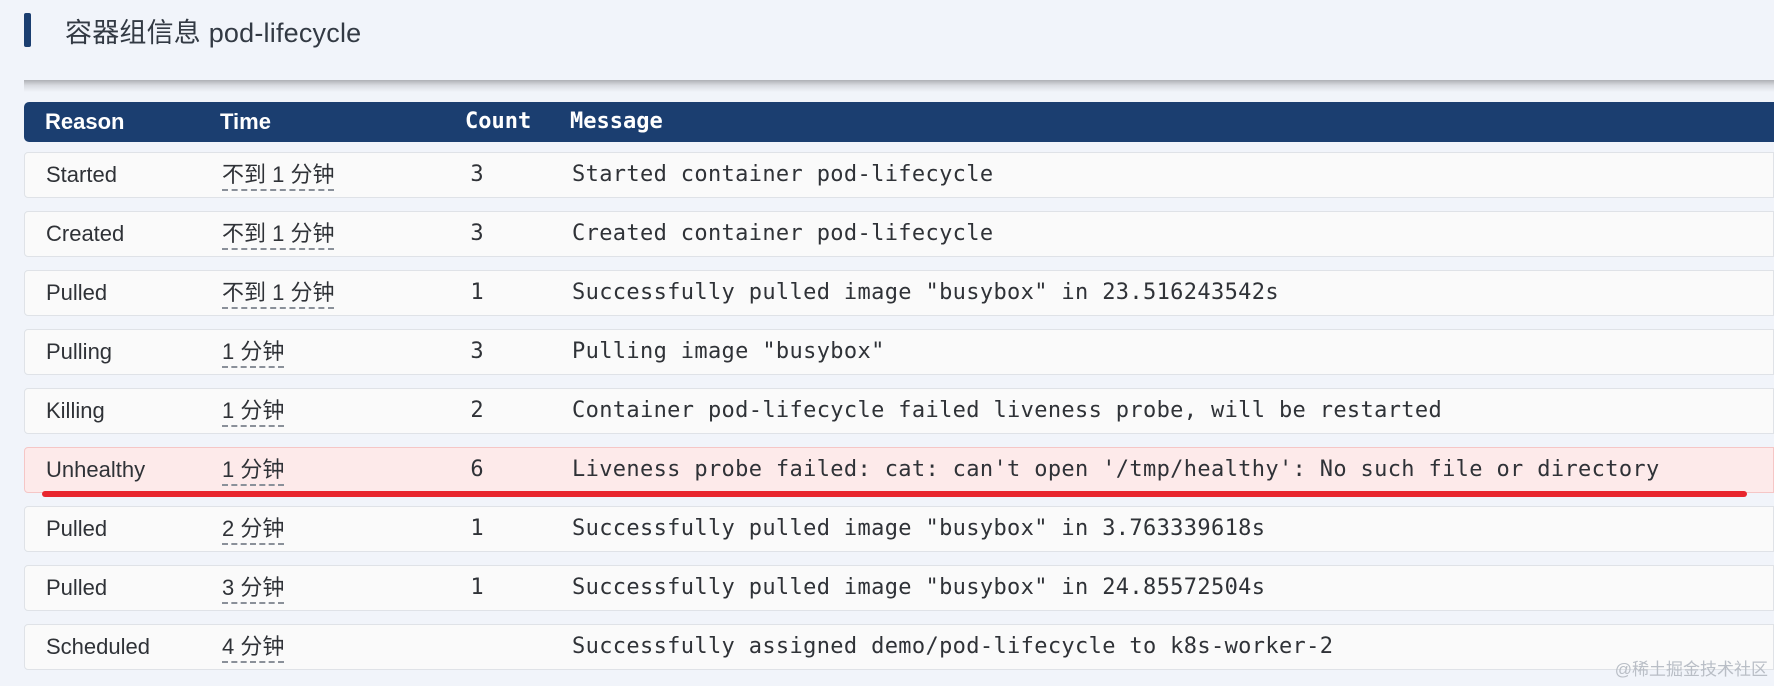 The height and width of the screenshot is (686, 1774). Describe the element at coordinates (477, 410) in the screenshot. I see `count-cell: 2` at that location.